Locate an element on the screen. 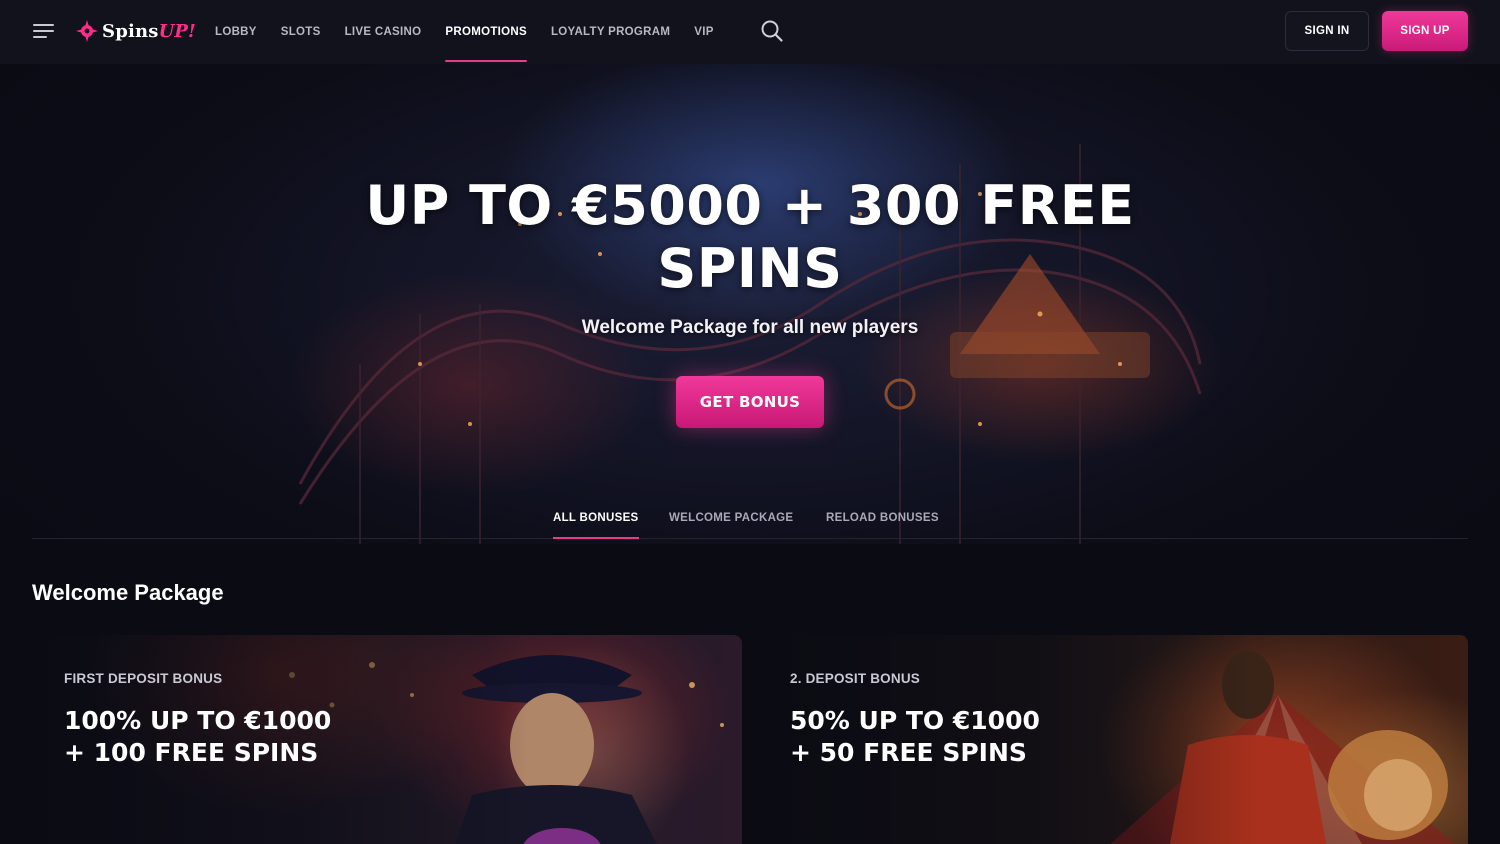 This screenshot has width=1500, height=844. nav-live-casino: LIVE CASINO is located at coordinates (383, 32).